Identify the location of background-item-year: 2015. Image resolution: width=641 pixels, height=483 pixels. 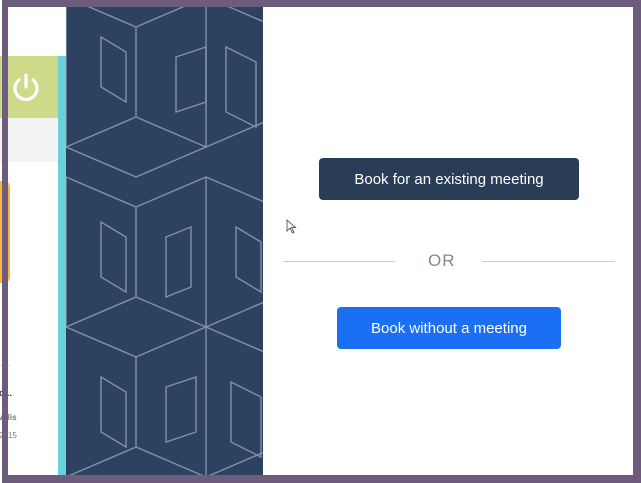
(8, 435).